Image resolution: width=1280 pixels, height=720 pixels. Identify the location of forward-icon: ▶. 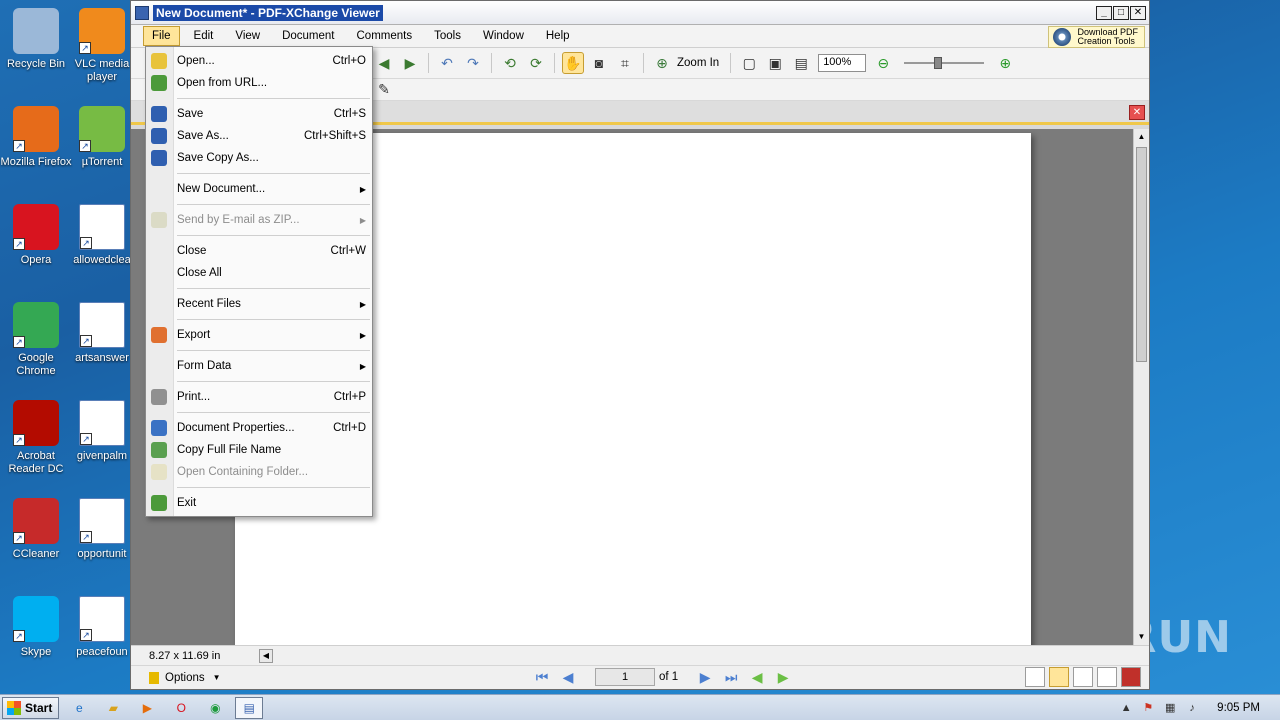
(410, 63).